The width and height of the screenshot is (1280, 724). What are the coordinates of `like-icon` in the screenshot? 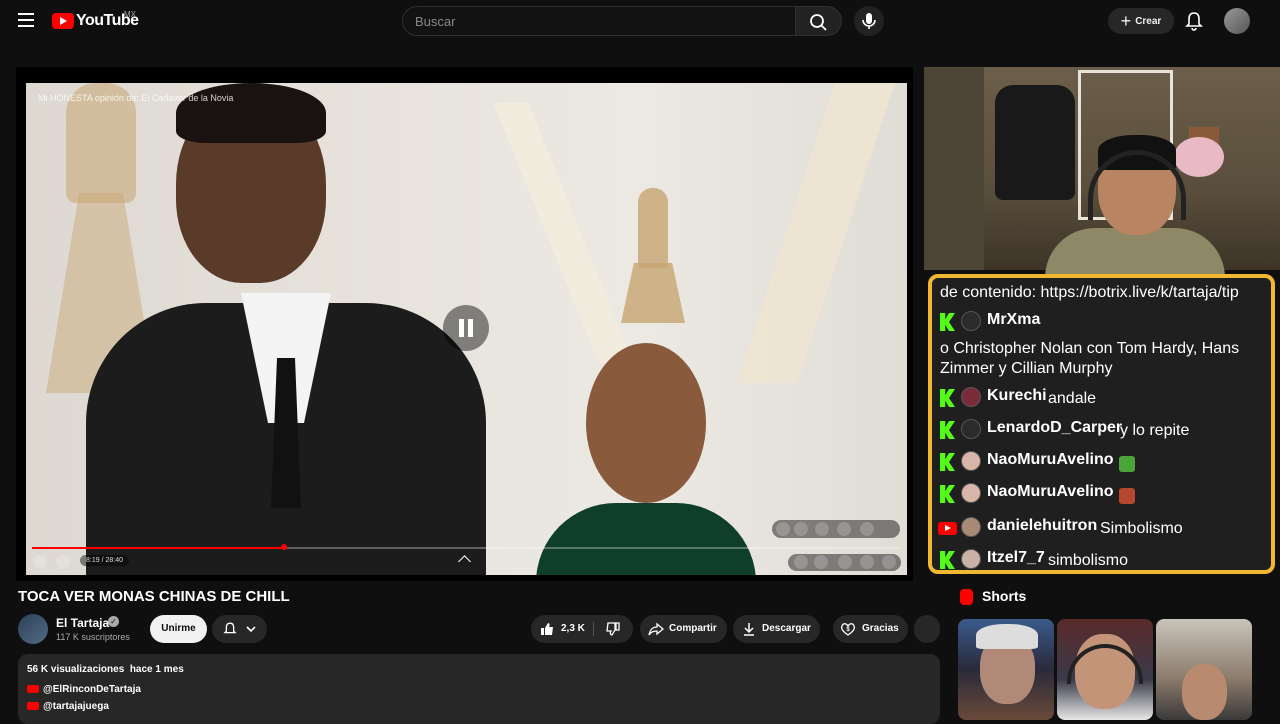 It's located at (547, 629).